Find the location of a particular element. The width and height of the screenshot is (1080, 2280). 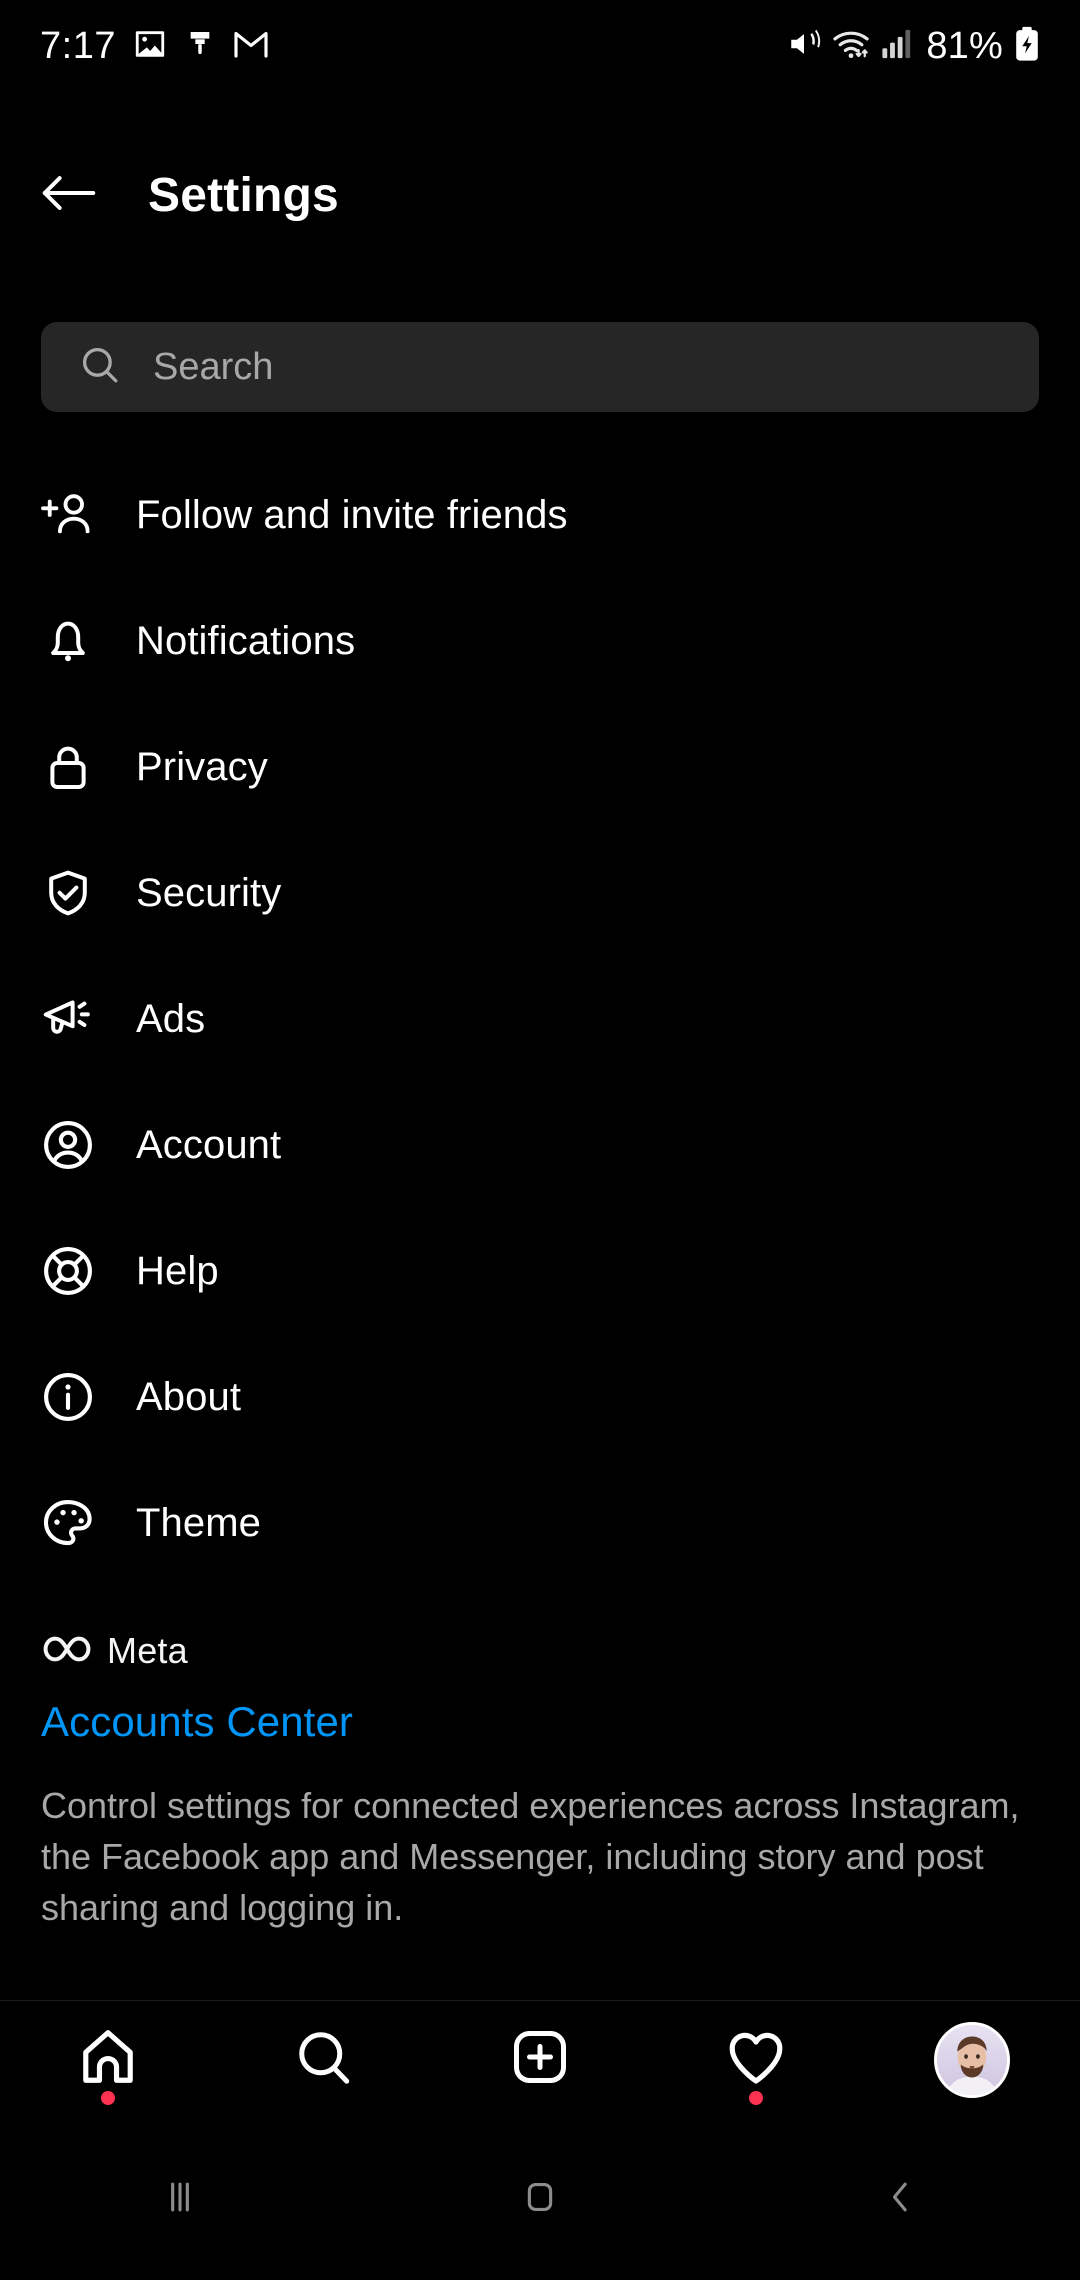

plus-square-icon is located at coordinates (540, 2059).